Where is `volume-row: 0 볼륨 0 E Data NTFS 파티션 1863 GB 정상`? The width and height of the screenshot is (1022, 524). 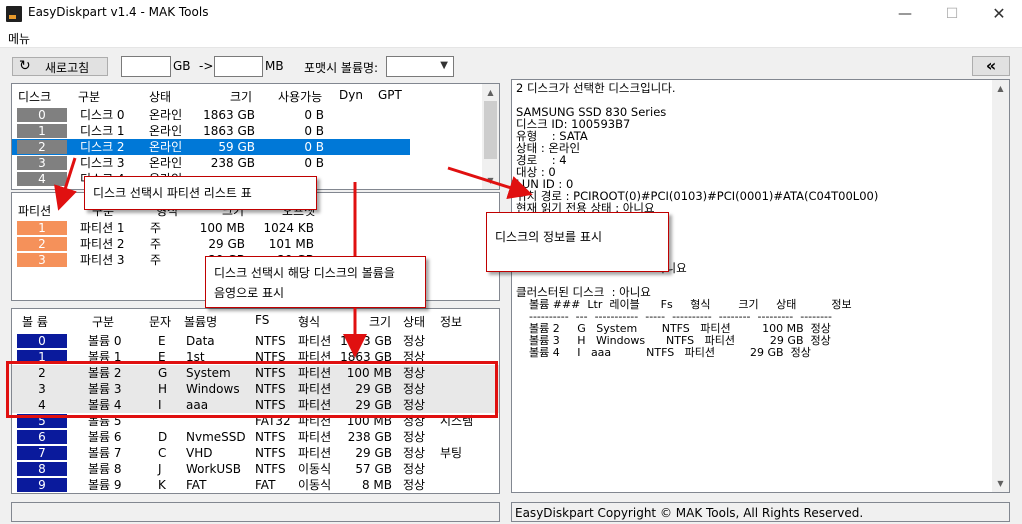
volume-row: 0 볼륨 0 E Data NTFS 파티션 1863 GB 정상 is located at coordinates (255, 341).